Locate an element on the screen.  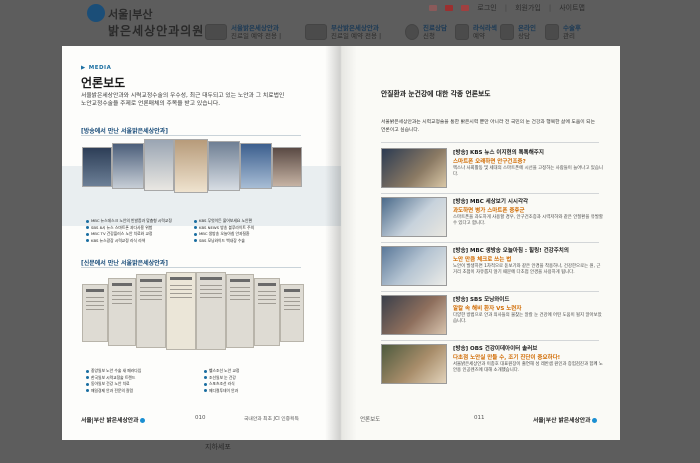
press-channel: [방송] MBC 세상보기 시시각각 is located at coordinates (491, 202).